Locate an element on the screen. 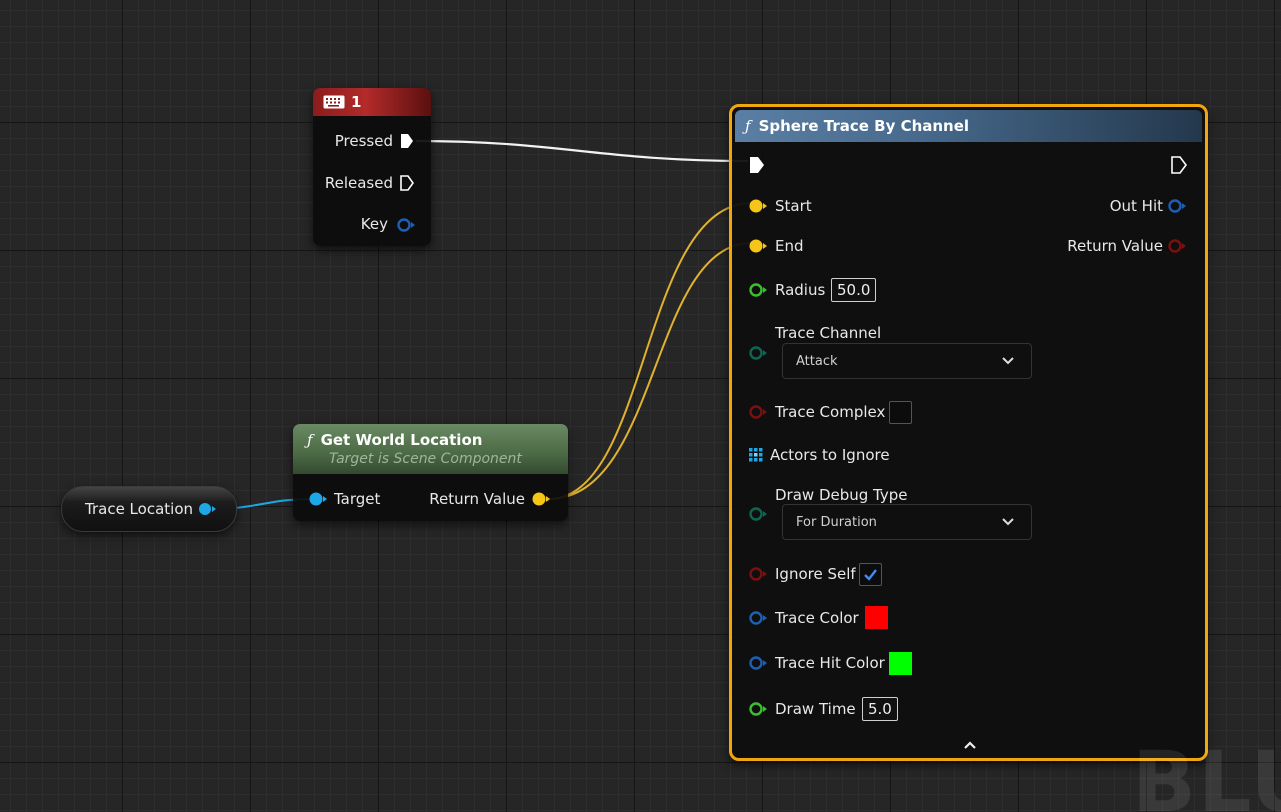  pressed-exec-pin is located at coordinates (407, 141).